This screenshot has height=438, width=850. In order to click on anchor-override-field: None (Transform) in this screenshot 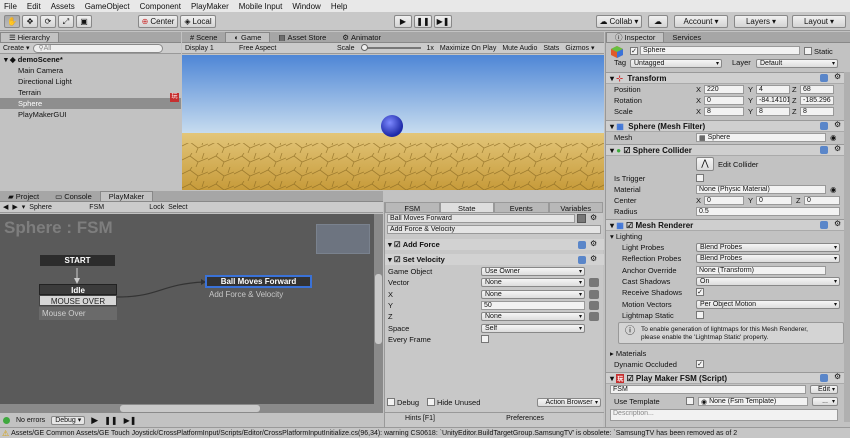, I will do `click(761, 270)`.